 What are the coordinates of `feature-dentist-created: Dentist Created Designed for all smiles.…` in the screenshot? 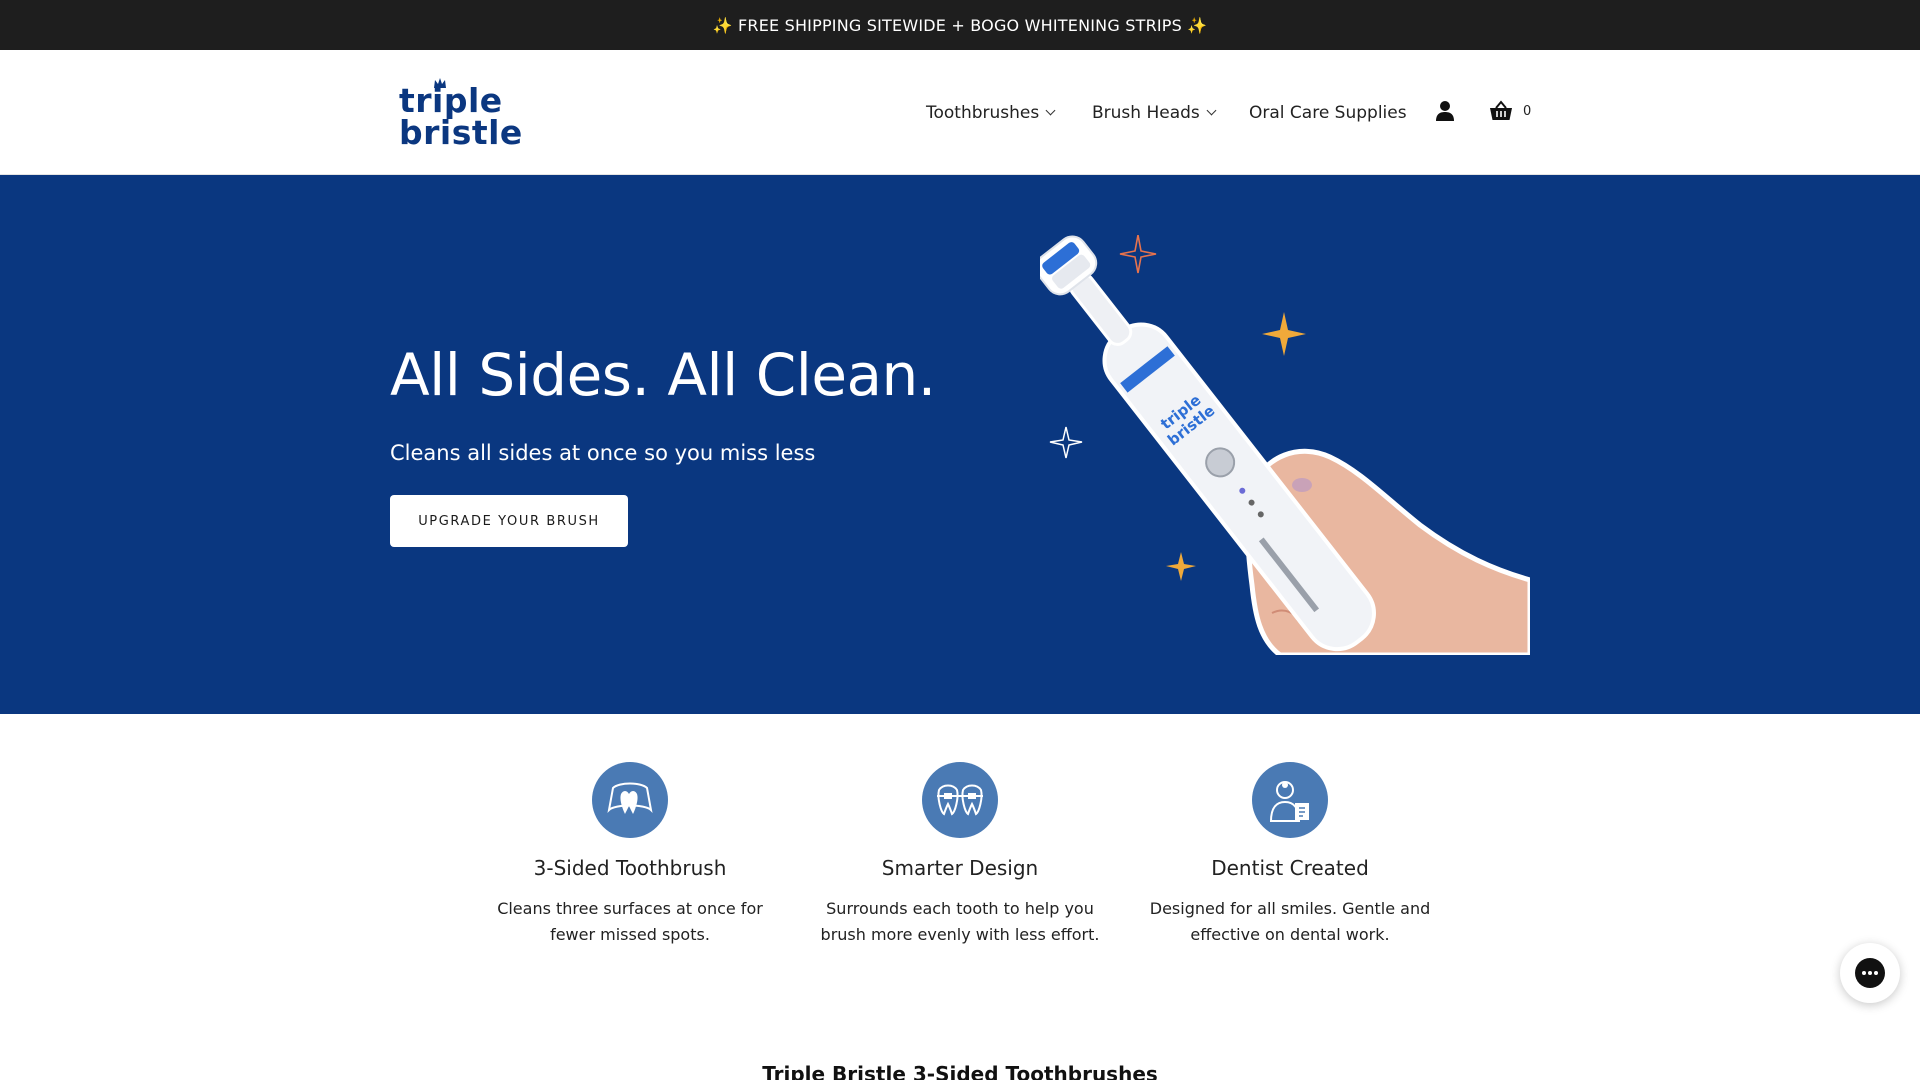 It's located at (1290, 855).